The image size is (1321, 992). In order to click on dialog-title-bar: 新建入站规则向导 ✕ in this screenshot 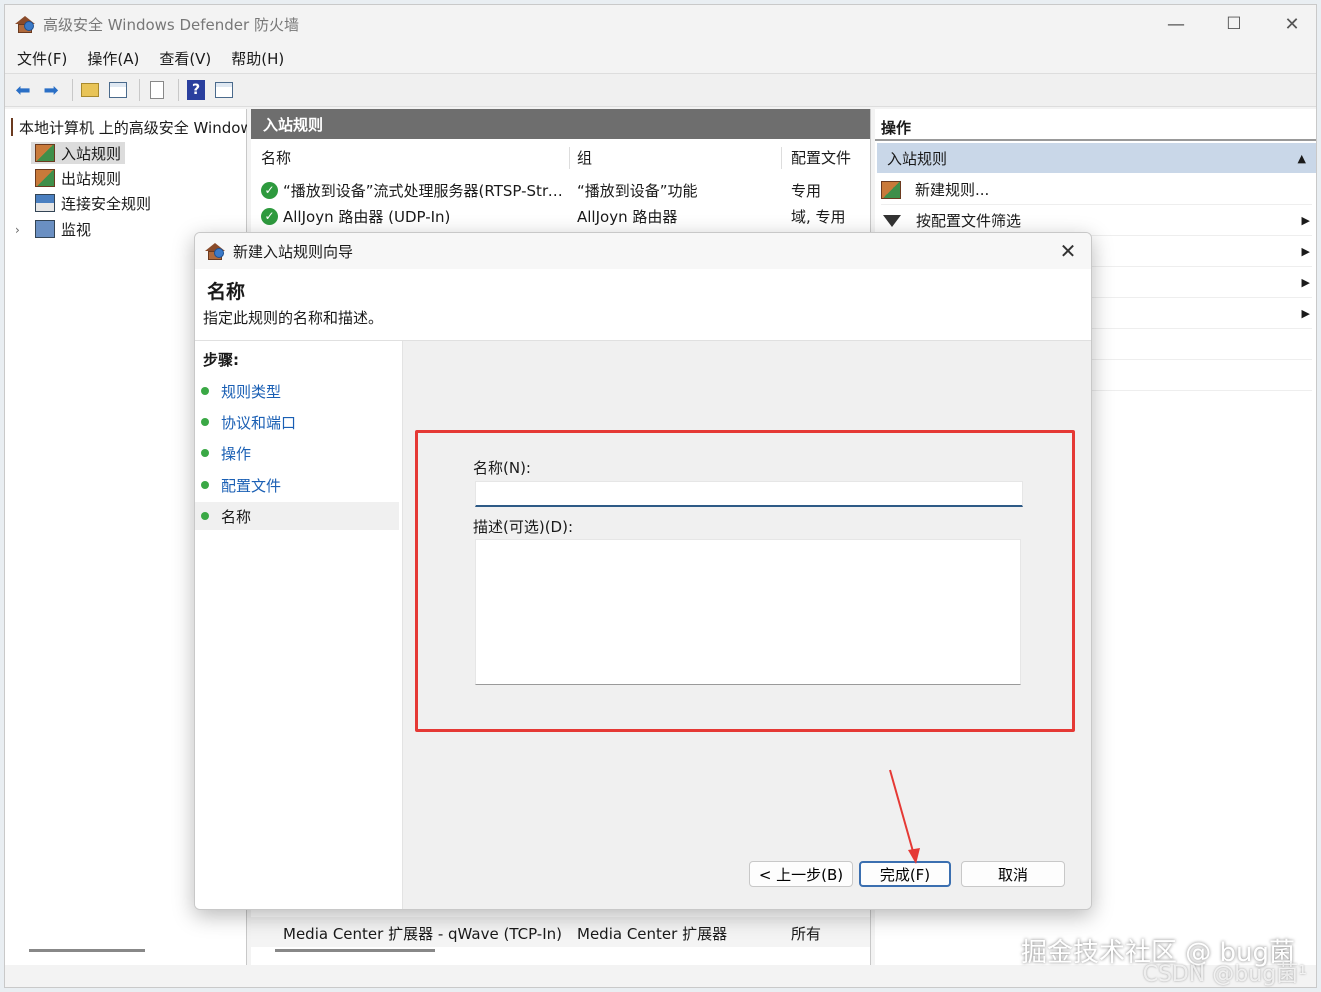, I will do `click(643, 251)`.